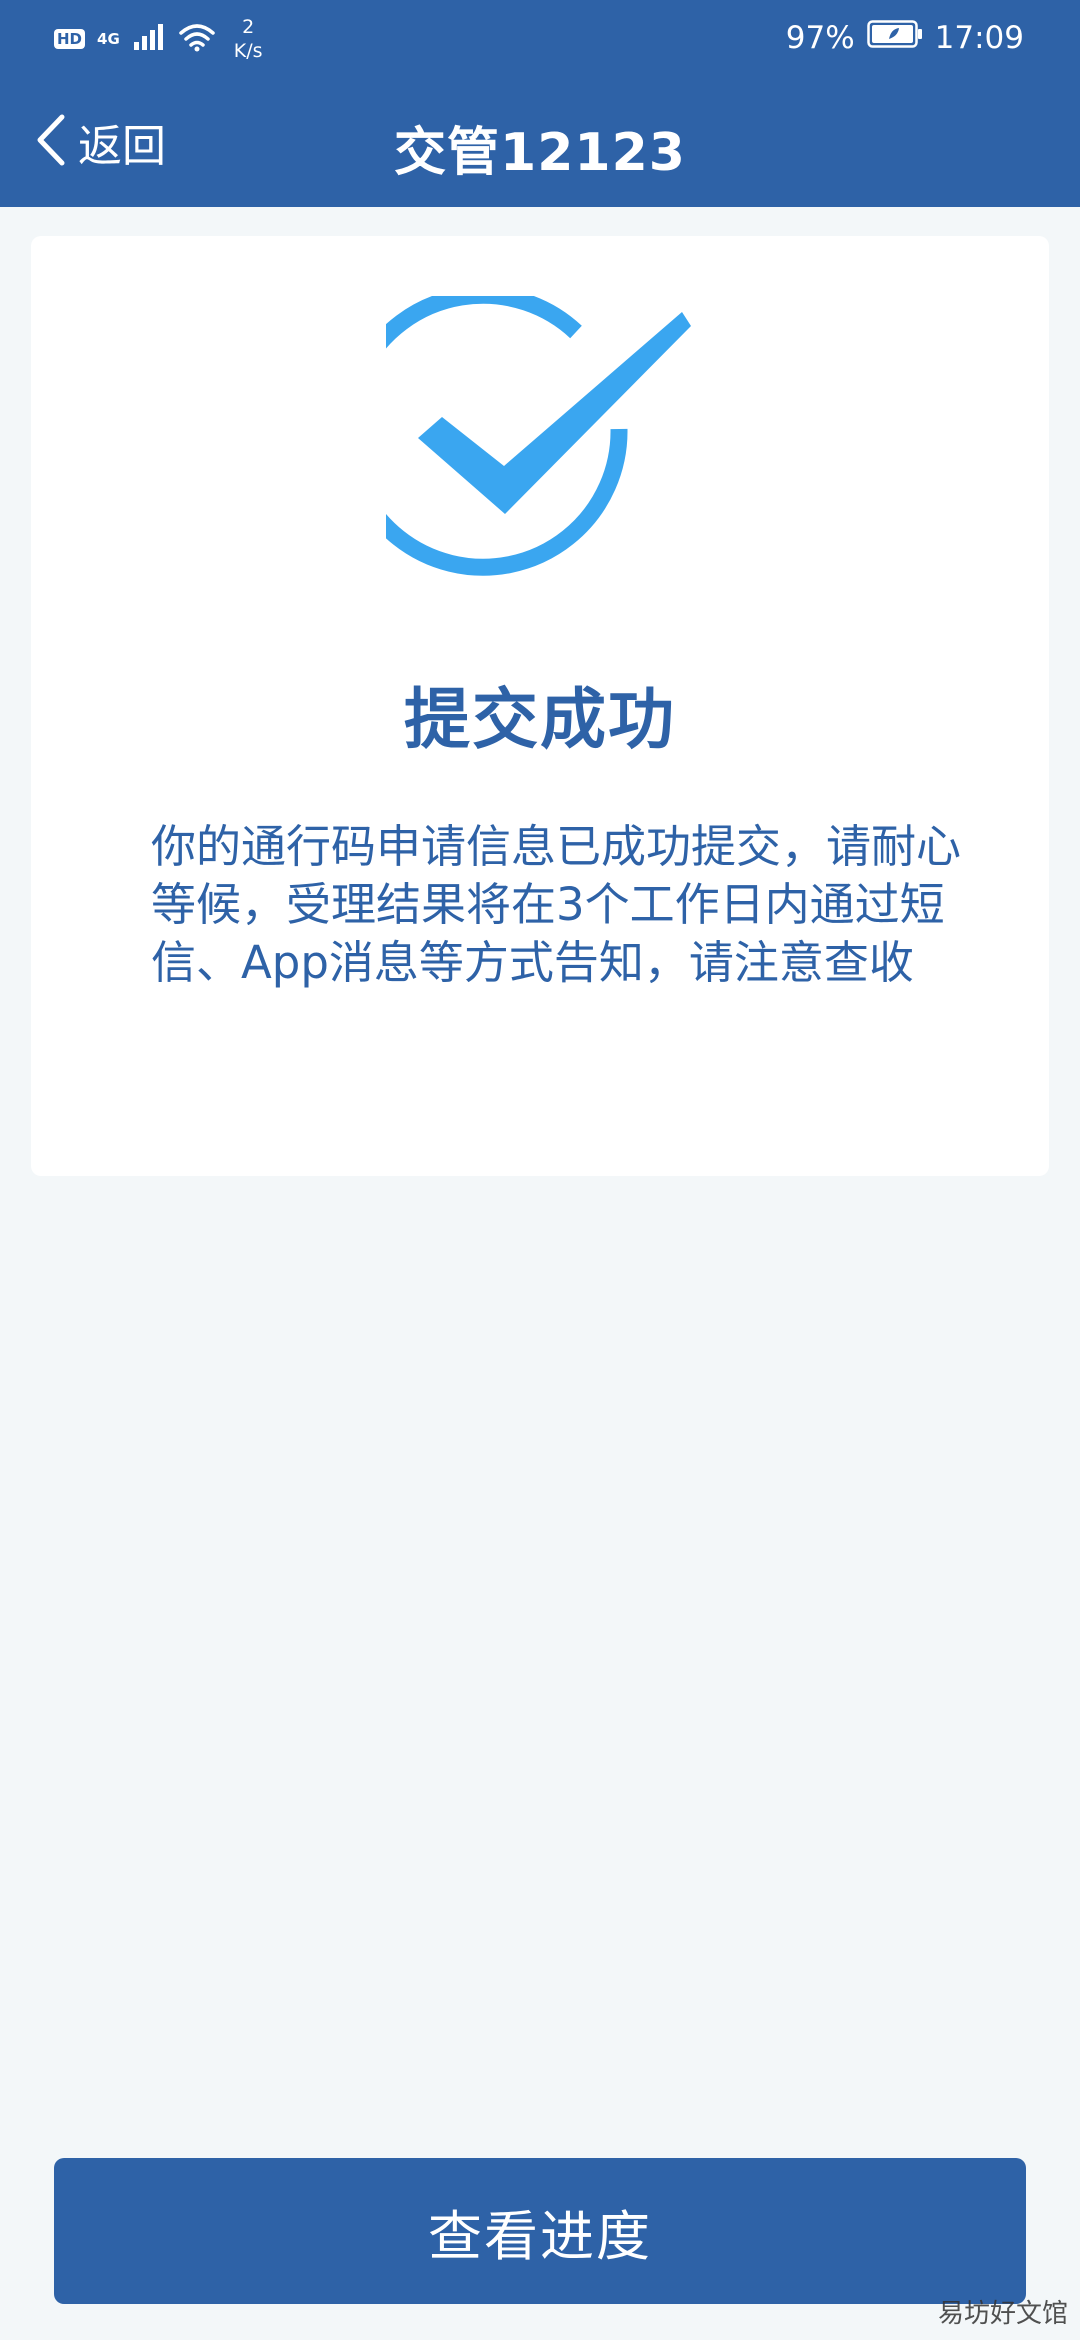 Image resolution: width=1080 pixels, height=2340 pixels. I want to click on status-right: 97% 17:09, so click(905, 38).